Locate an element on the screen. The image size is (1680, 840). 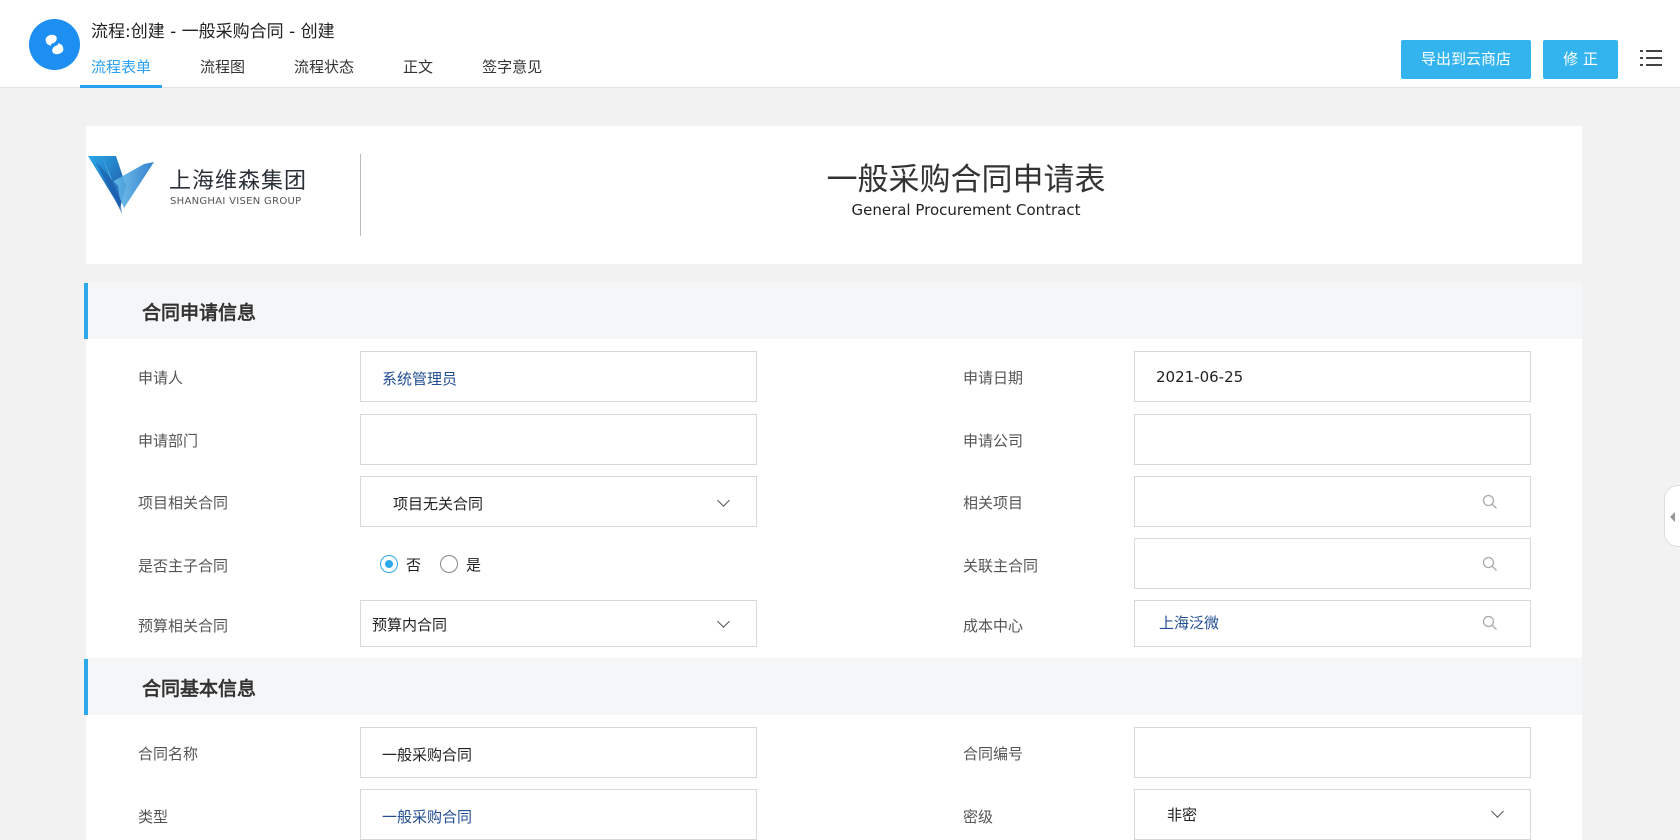
apply-date-label: 申请日期 is located at coordinates (993, 378).